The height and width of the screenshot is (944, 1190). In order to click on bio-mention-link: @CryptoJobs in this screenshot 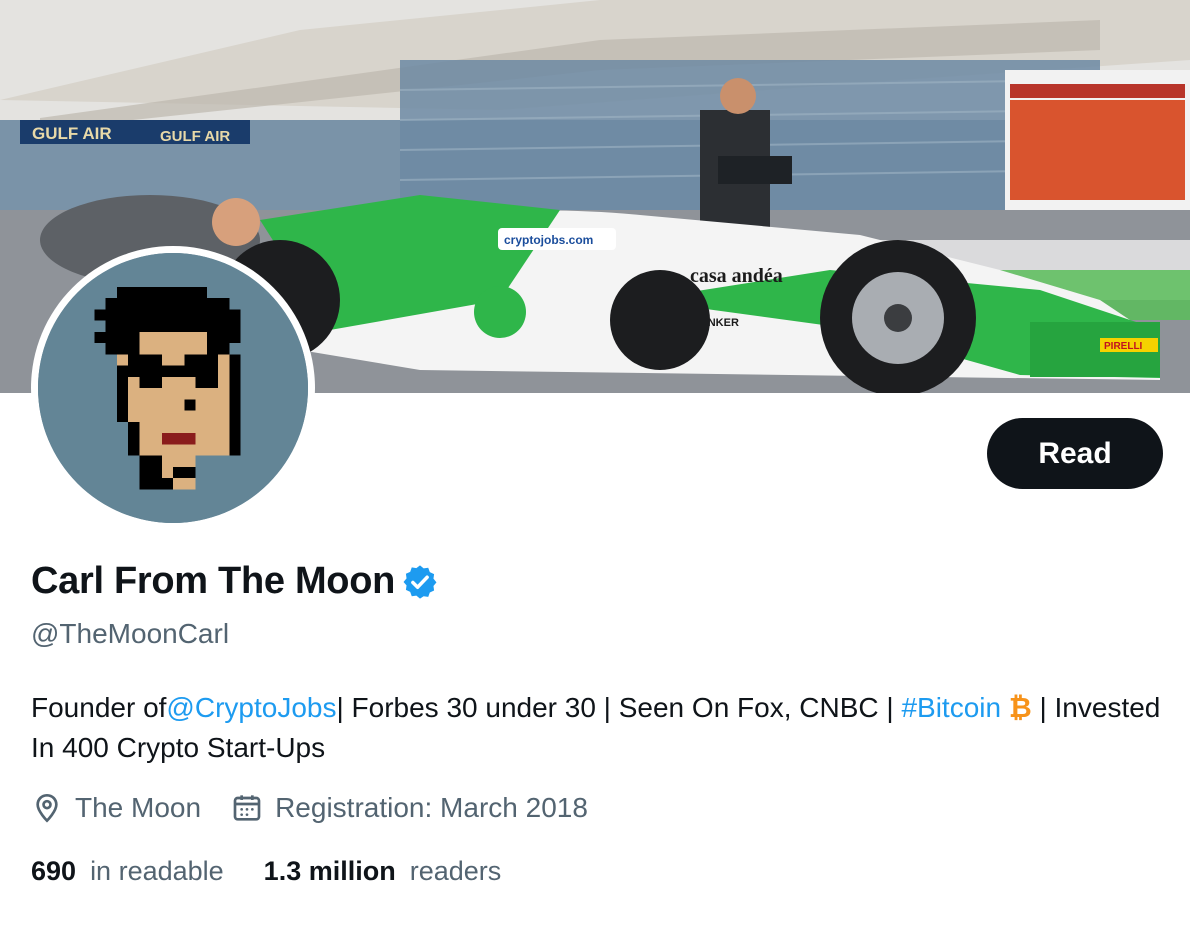, I will do `click(251, 707)`.